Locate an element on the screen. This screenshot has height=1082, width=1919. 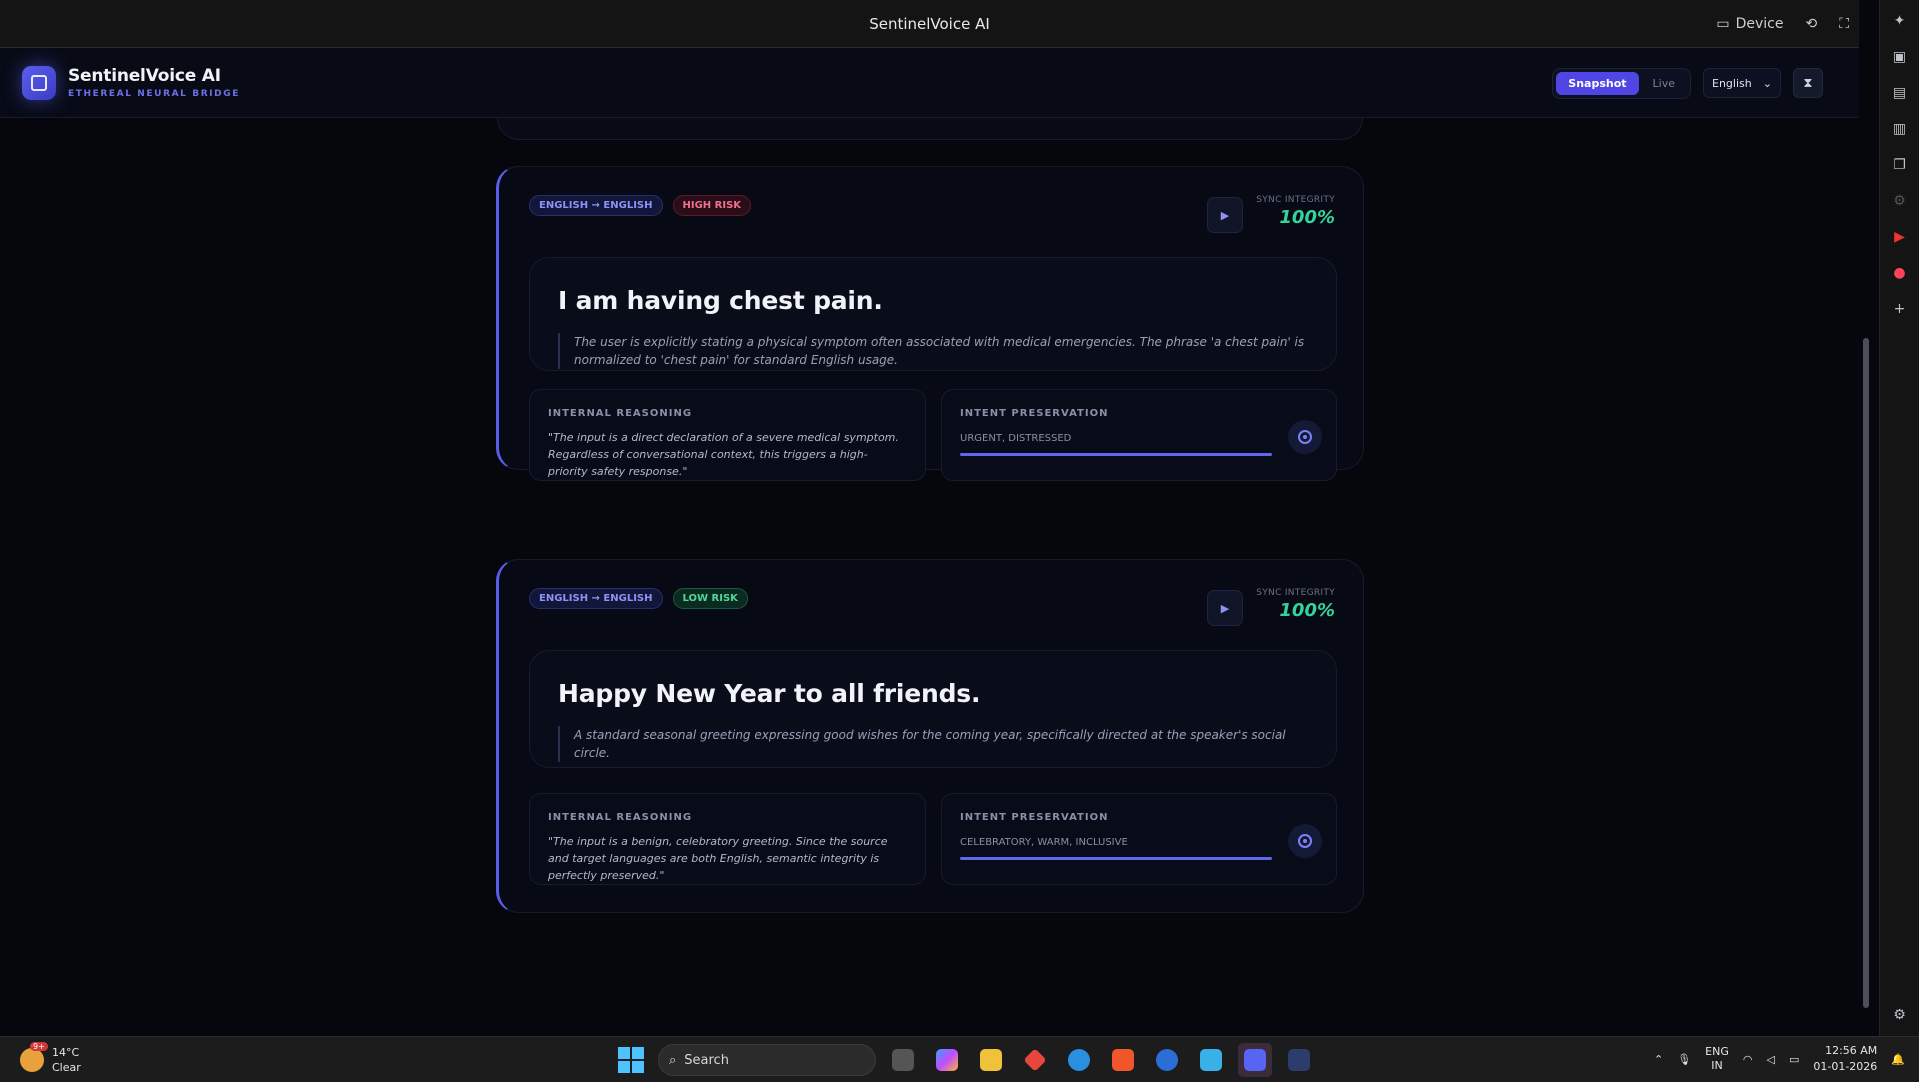
hourglass-button: ⧗ is located at coordinates (1808, 83).